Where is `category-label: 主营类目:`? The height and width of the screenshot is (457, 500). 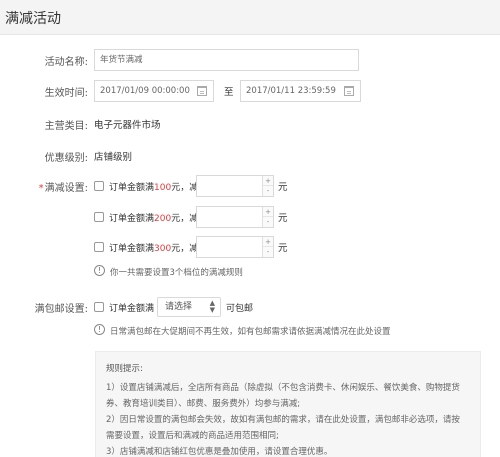
category-label: 主营类目: is located at coordinates (66, 126).